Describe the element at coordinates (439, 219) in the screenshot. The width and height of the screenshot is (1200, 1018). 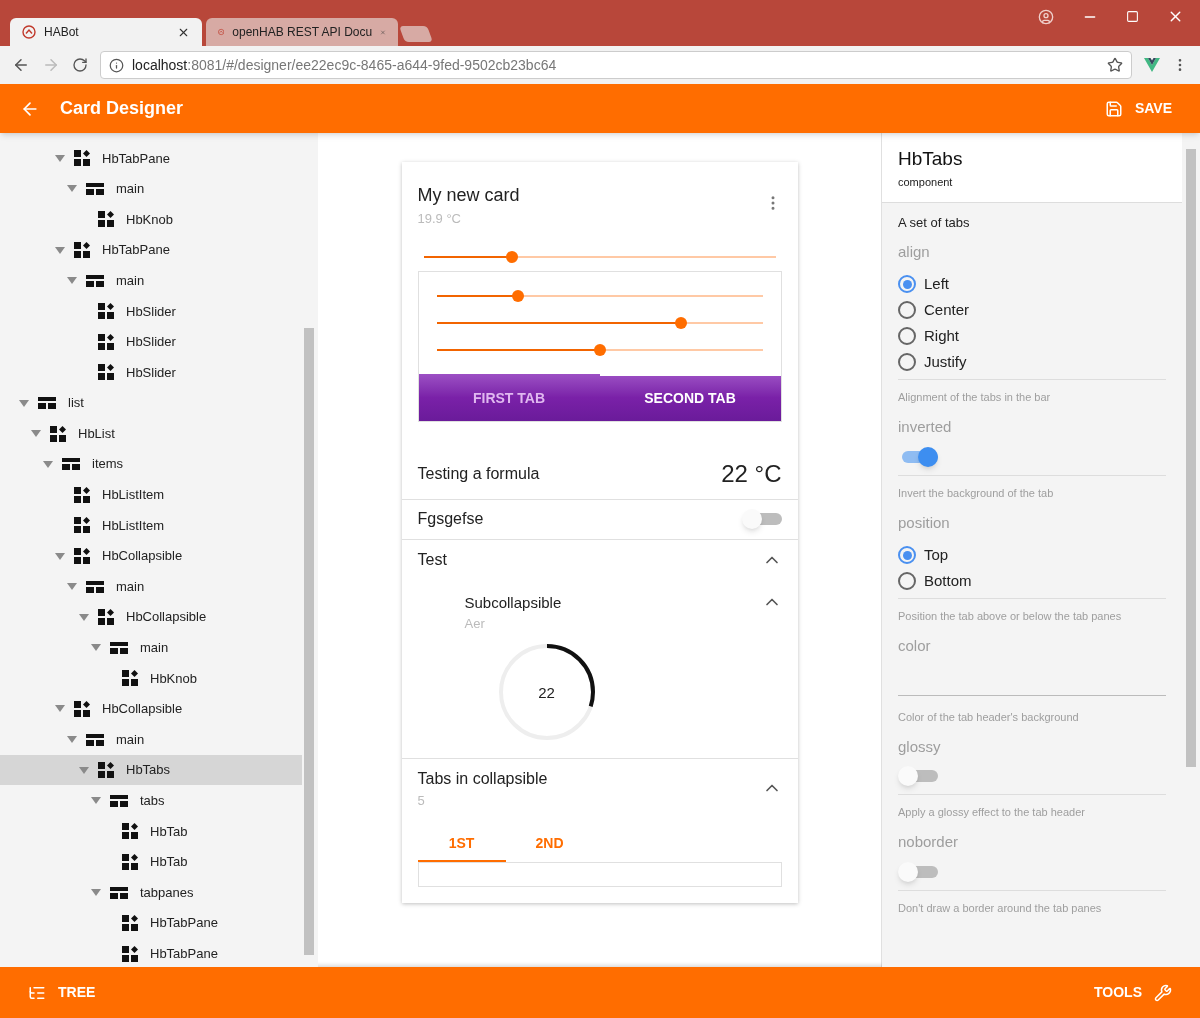
I see `card-subtitle: 19.9 °C` at that location.